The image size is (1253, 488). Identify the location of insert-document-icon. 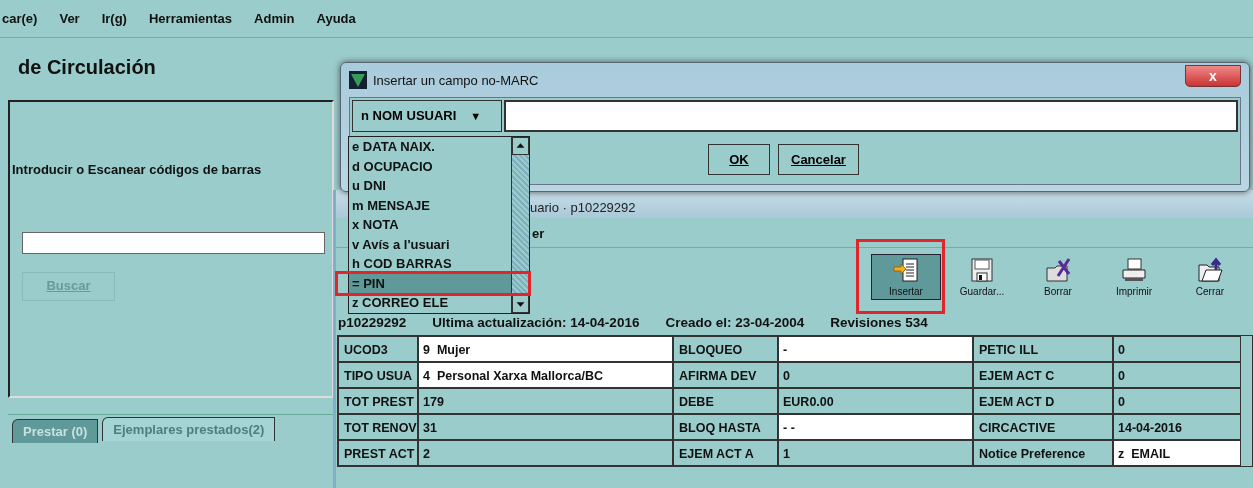
(906, 270).